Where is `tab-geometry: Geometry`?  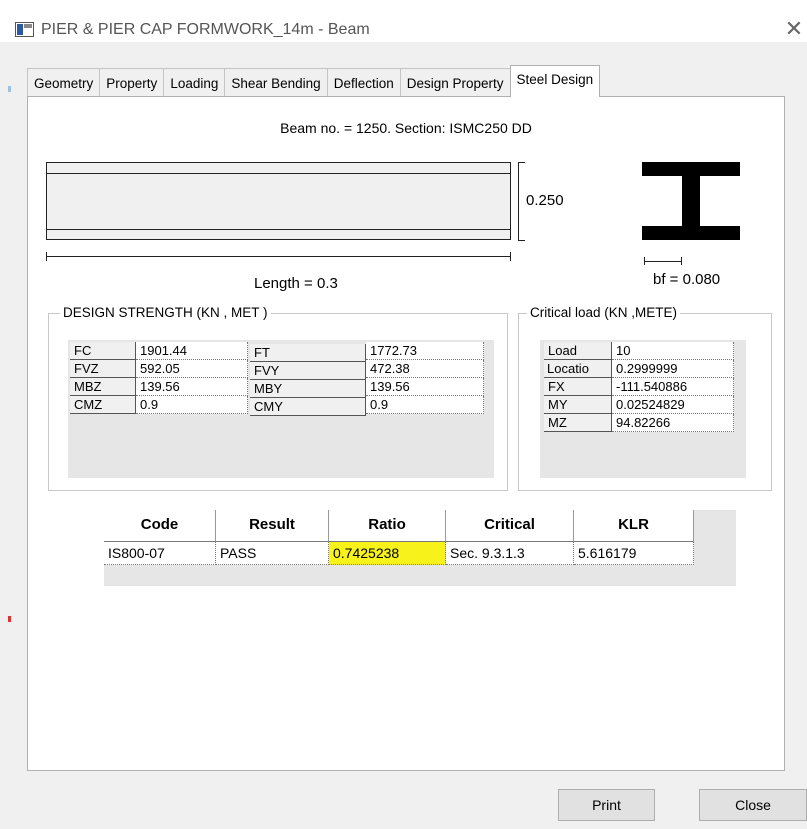
tab-geometry: Geometry is located at coordinates (64, 82).